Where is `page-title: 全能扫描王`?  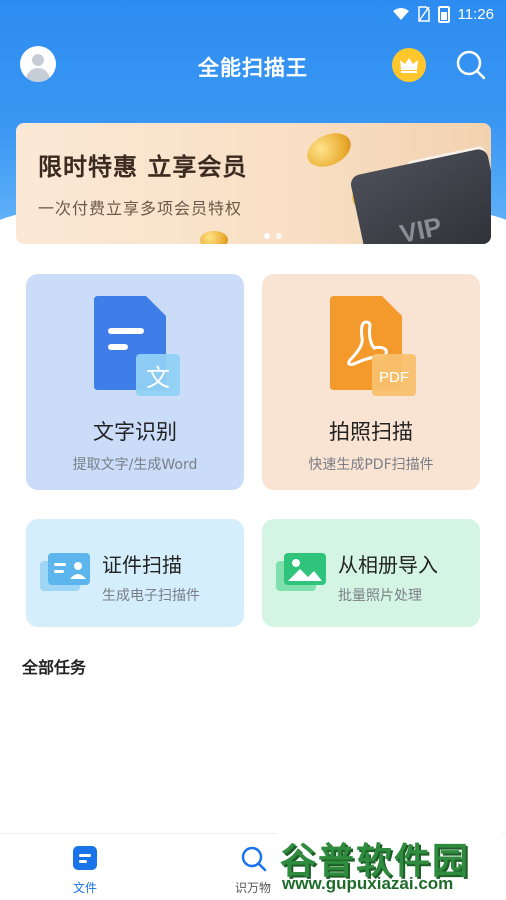 page-title: 全能扫描王 is located at coordinates (253, 68).